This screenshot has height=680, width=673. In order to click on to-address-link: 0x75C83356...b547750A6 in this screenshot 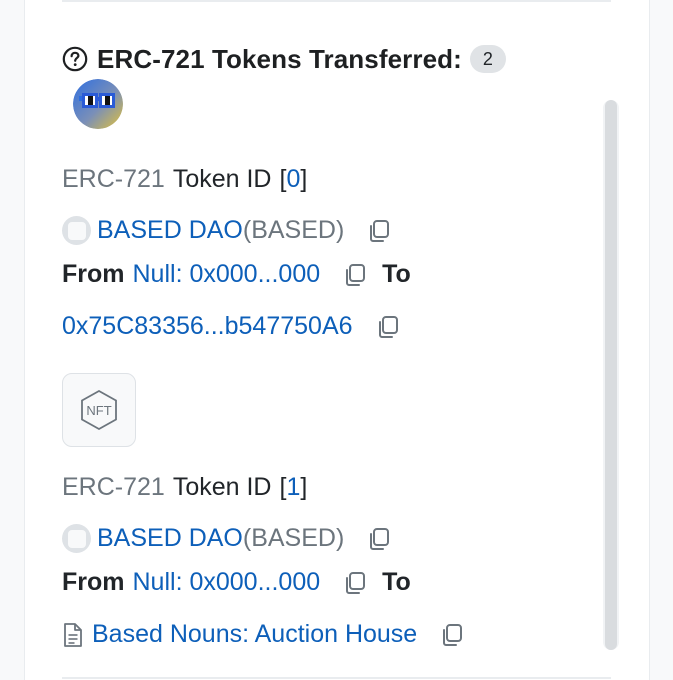, I will do `click(207, 326)`.